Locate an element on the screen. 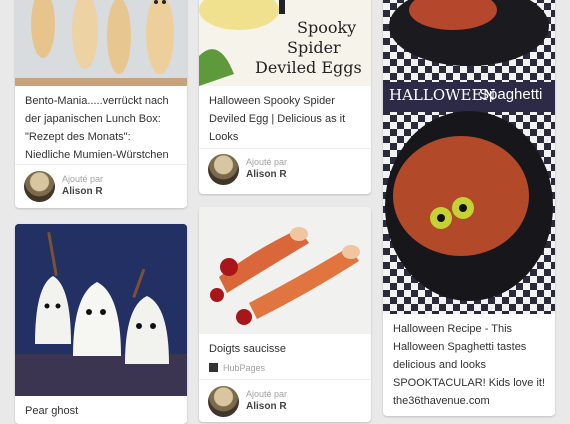  pin-image-spider-eggs: Spooky Spider Deviled Eggs is located at coordinates (285, 43).